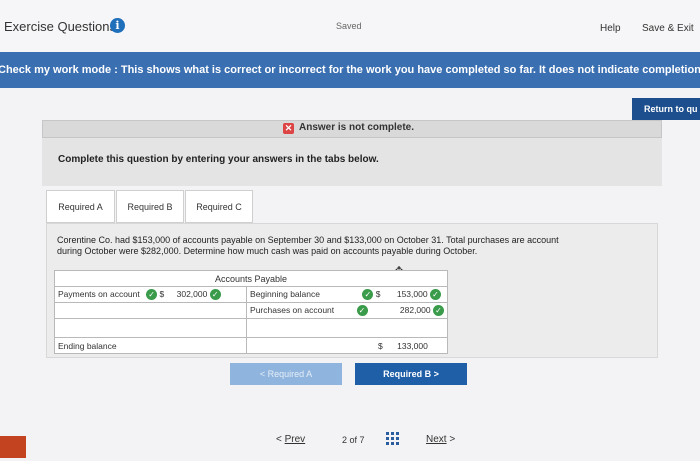  What do you see at coordinates (279, 439) in the screenshot?
I see `chevron-left-icon: <` at bounding box center [279, 439].